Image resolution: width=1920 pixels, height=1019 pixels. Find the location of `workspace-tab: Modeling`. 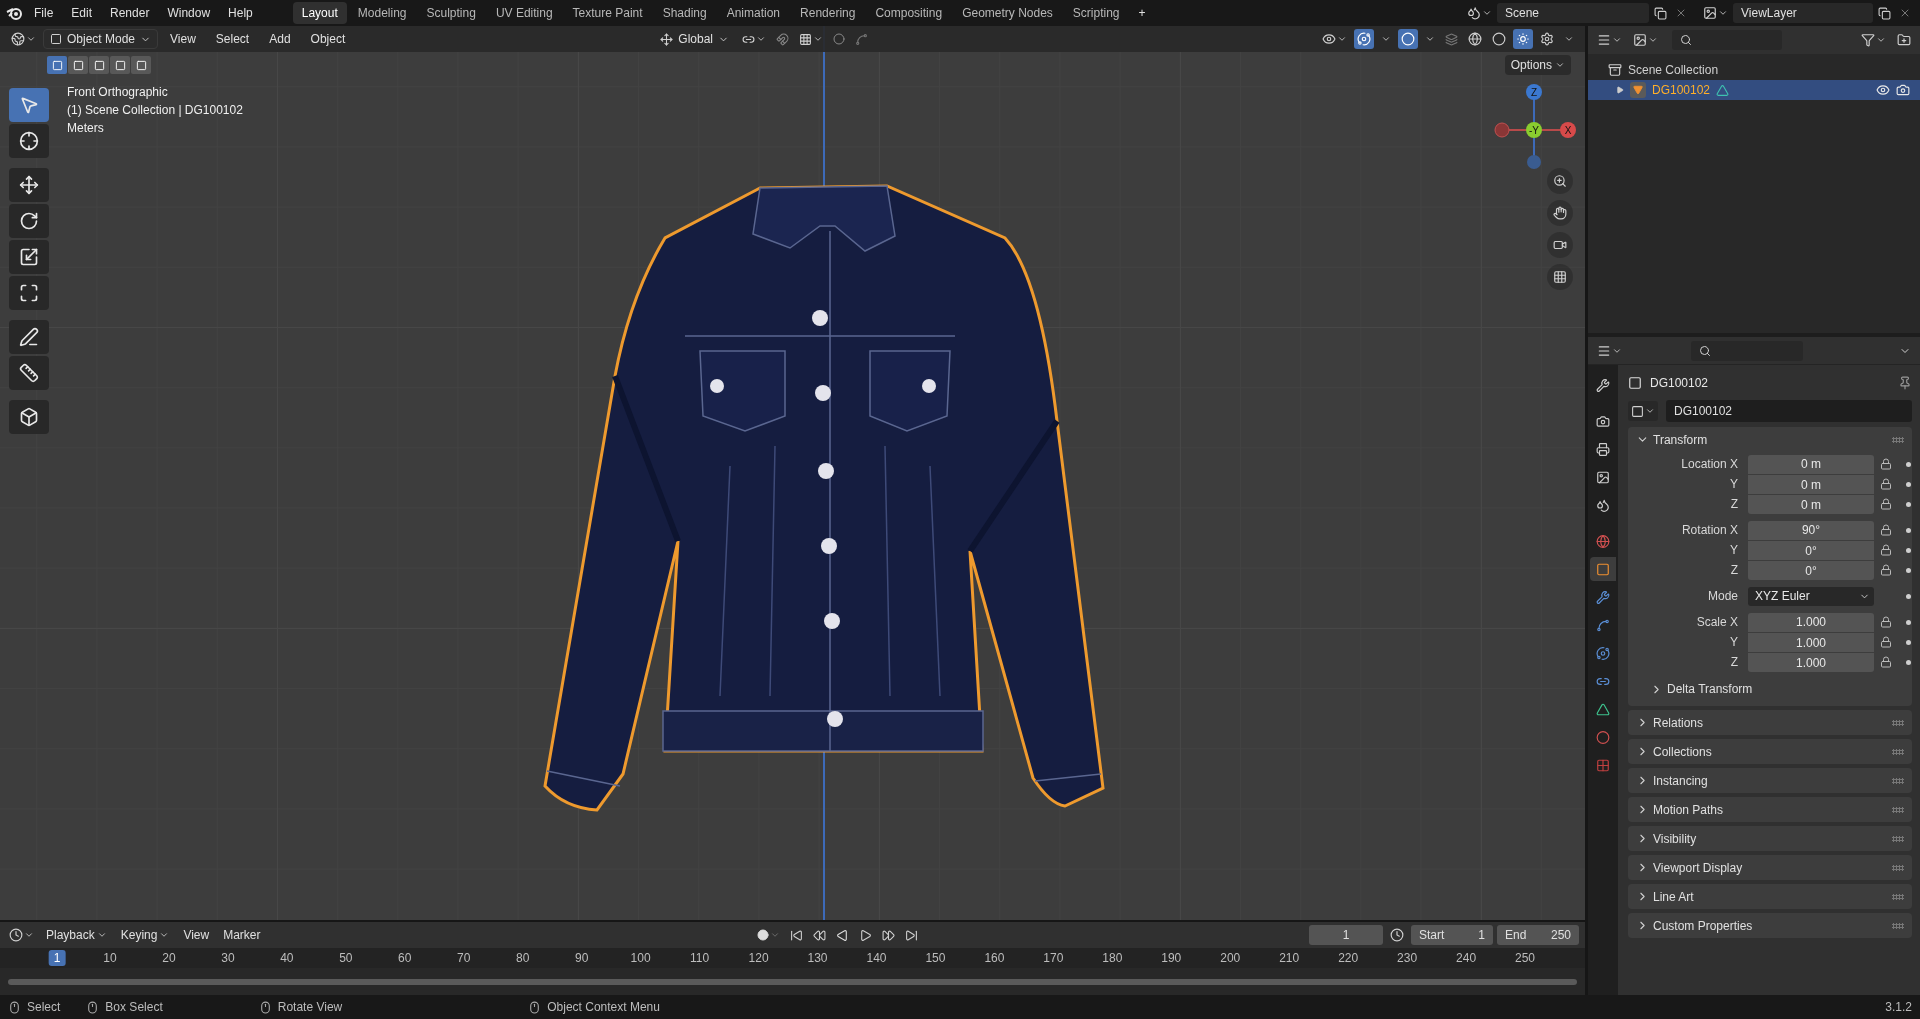

workspace-tab: Modeling is located at coordinates (382, 13).